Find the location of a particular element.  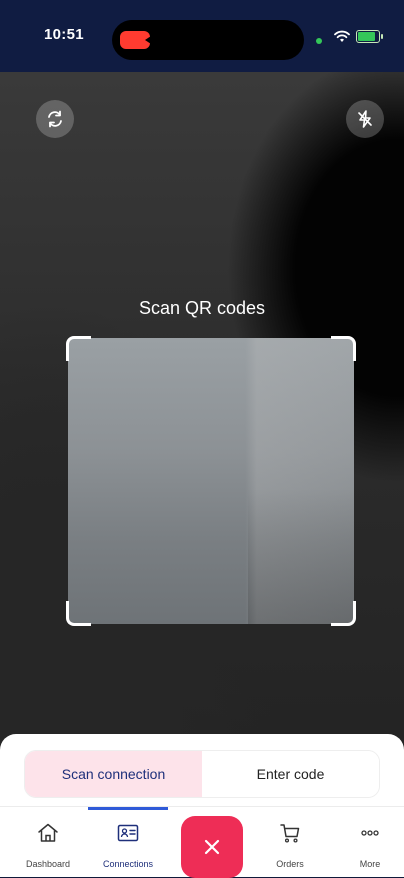

scan-mode-segmented-control: Scan connection Enter code is located at coordinates (202, 774).